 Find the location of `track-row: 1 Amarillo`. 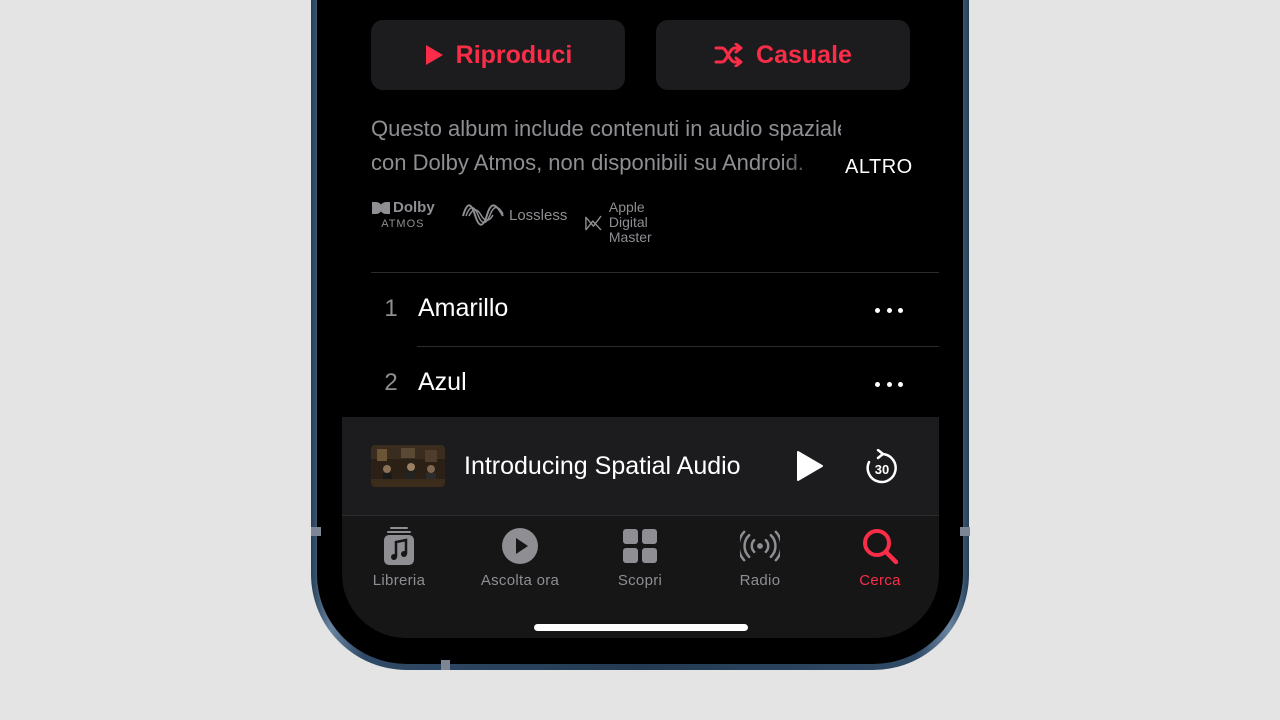

track-row: 1 Amarillo is located at coordinates (655, 310).